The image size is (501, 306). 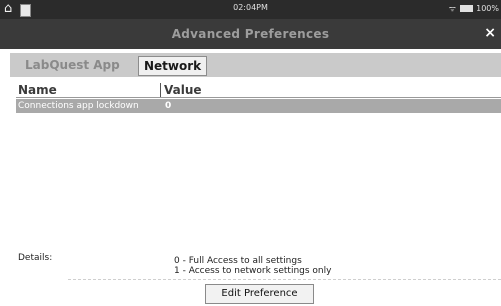 I want to click on tab-network: Network, so click(x=173, y=66).